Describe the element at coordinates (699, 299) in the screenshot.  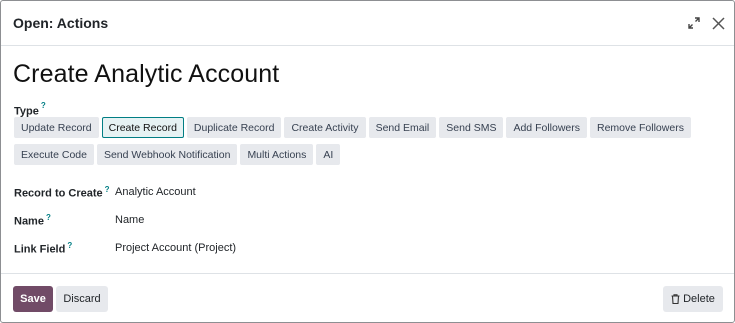
I see `delete-button-label: Delete` at that location.